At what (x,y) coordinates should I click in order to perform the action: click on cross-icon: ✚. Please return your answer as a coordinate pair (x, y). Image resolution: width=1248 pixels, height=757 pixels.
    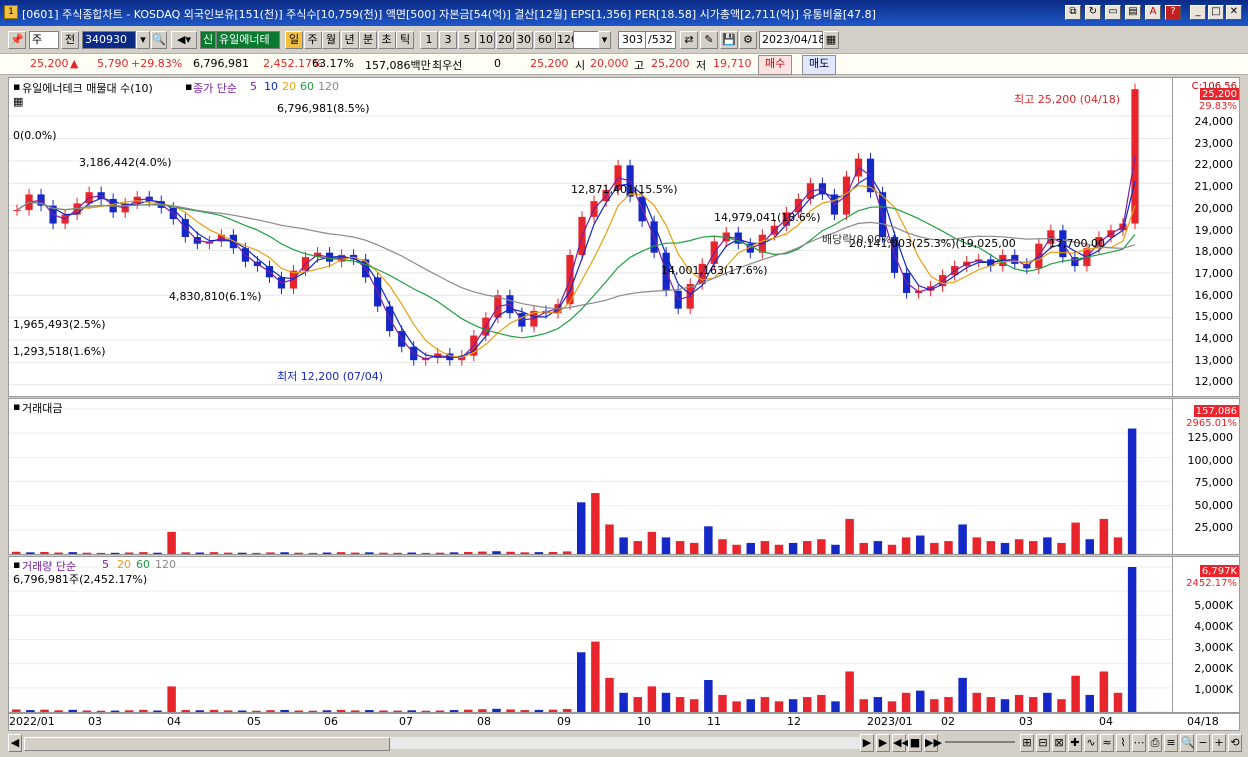
    Looking at the image, I should click on (1075, 743).